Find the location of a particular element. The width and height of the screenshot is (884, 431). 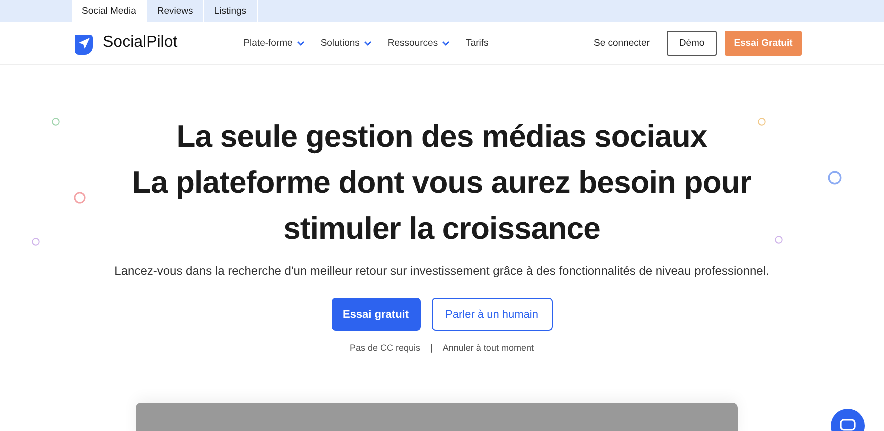

subtitle: Lancez-vous dans la recherche d'un meilleur retour sur investissement grâce à des fonctionnalités de niveau professionnel. is located at coordinates (442, 271).